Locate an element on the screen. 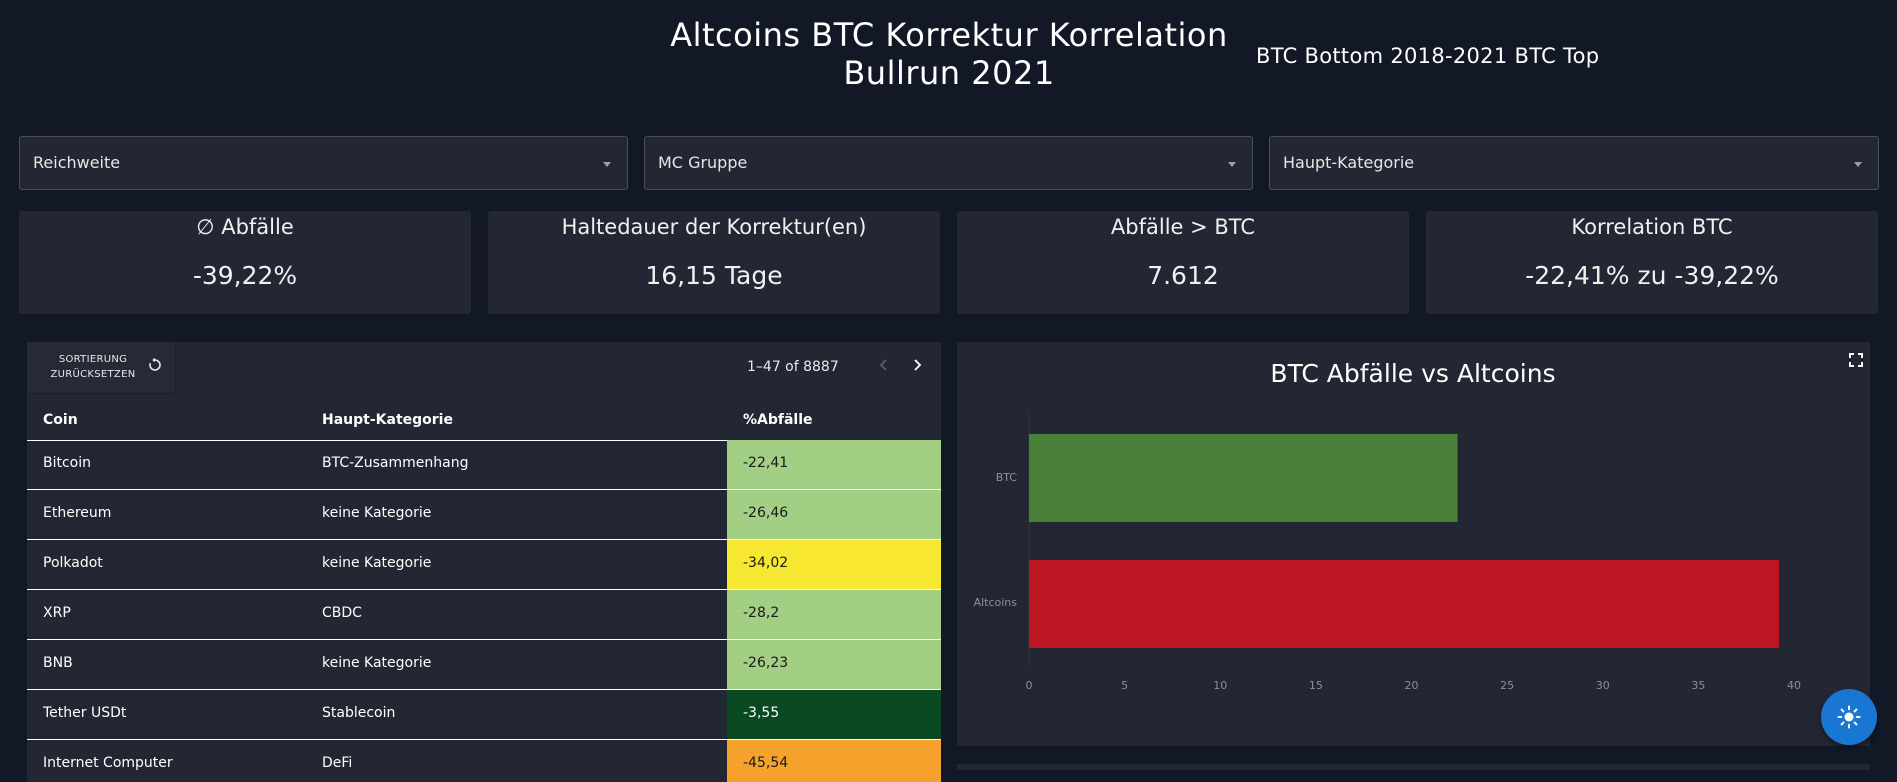  kpi-title: Abfälle > BTC is located at coordinates (1183, 227).